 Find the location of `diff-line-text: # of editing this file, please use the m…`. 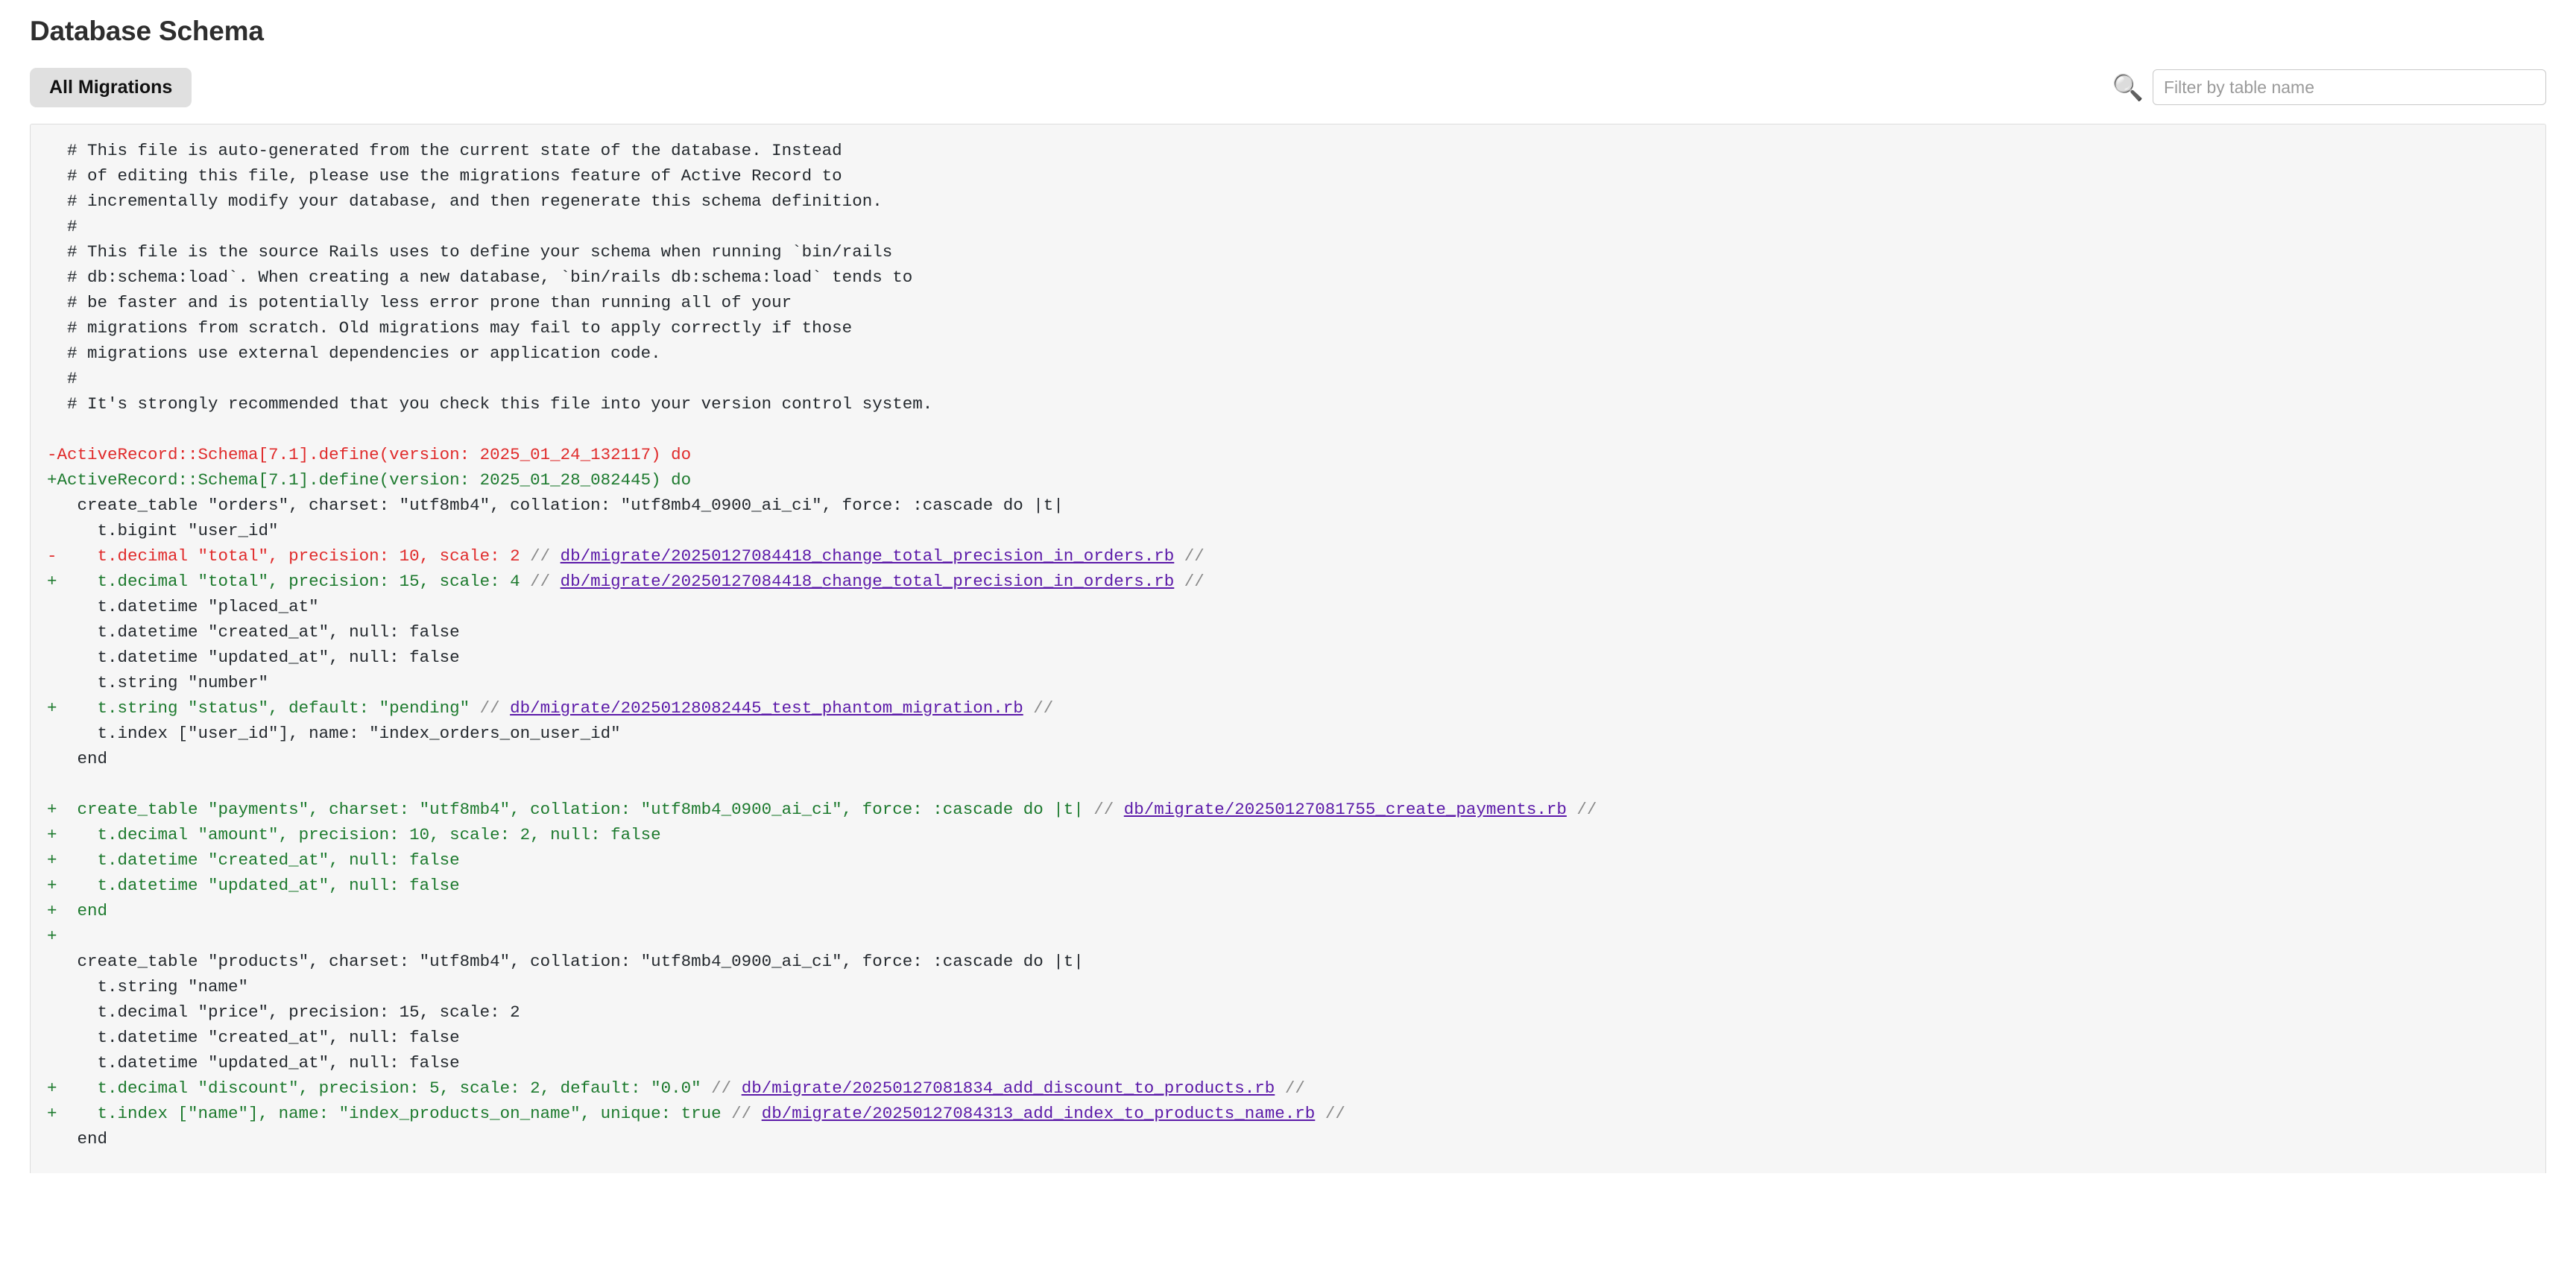

diff-line-text: # of editing this file, please use the m… is located at coordinates (450, 176).